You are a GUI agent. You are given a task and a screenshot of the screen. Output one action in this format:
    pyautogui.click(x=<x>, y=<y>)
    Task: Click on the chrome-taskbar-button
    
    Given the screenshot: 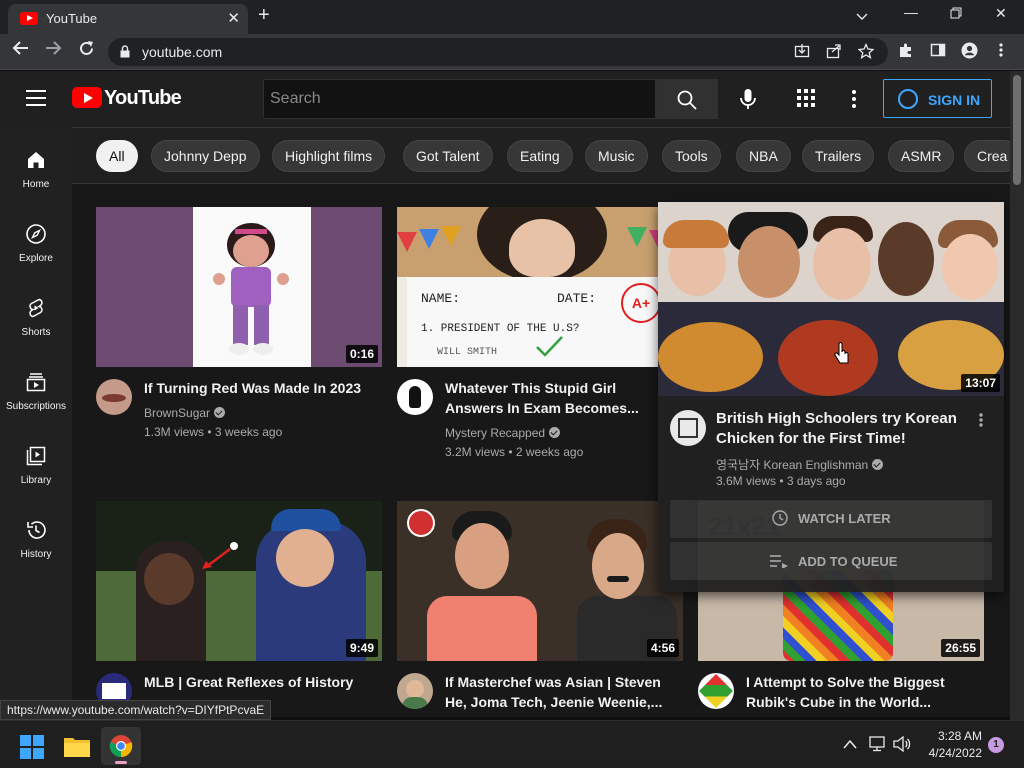 What is the action you would take?
    pyautogui.click(x=121, y=746)
    